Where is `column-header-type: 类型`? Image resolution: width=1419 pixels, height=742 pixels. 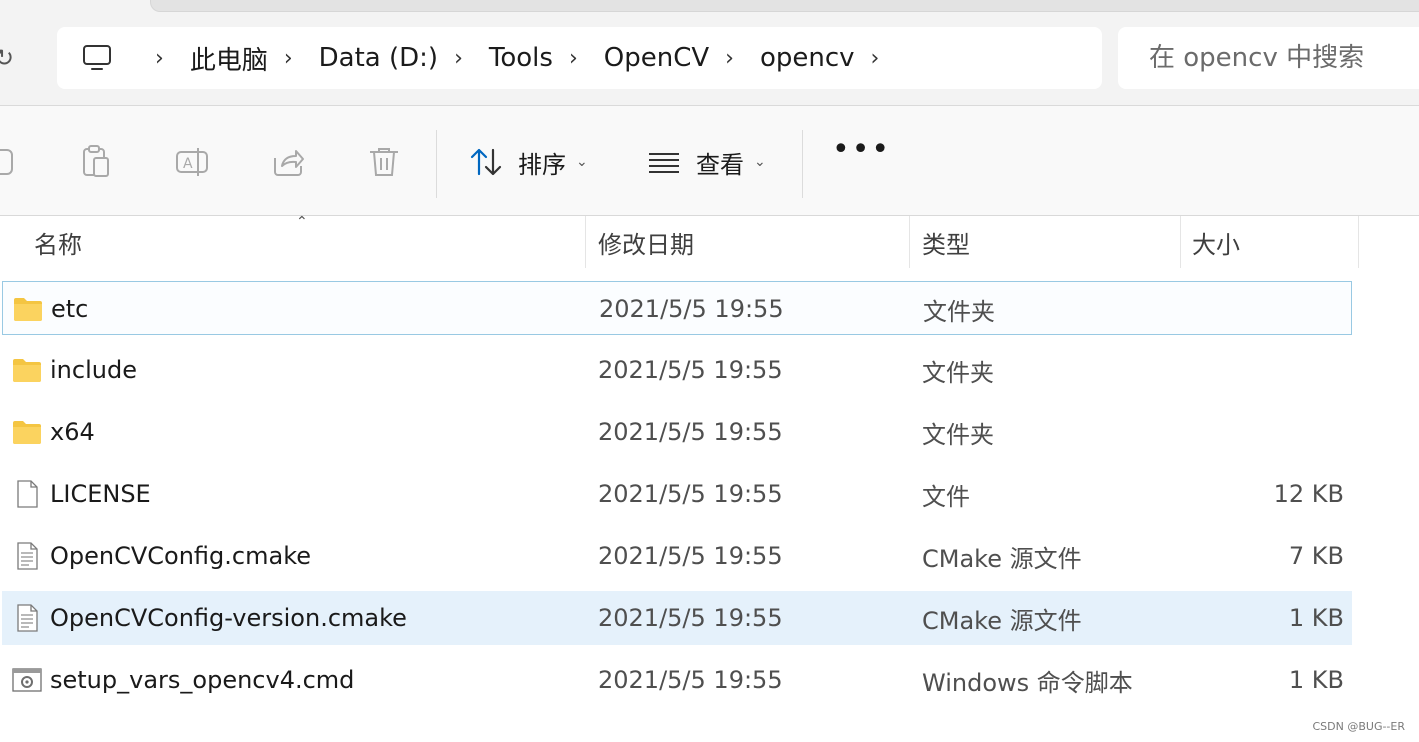
column-header-type: 类型 is located at coordinates (946, 242).